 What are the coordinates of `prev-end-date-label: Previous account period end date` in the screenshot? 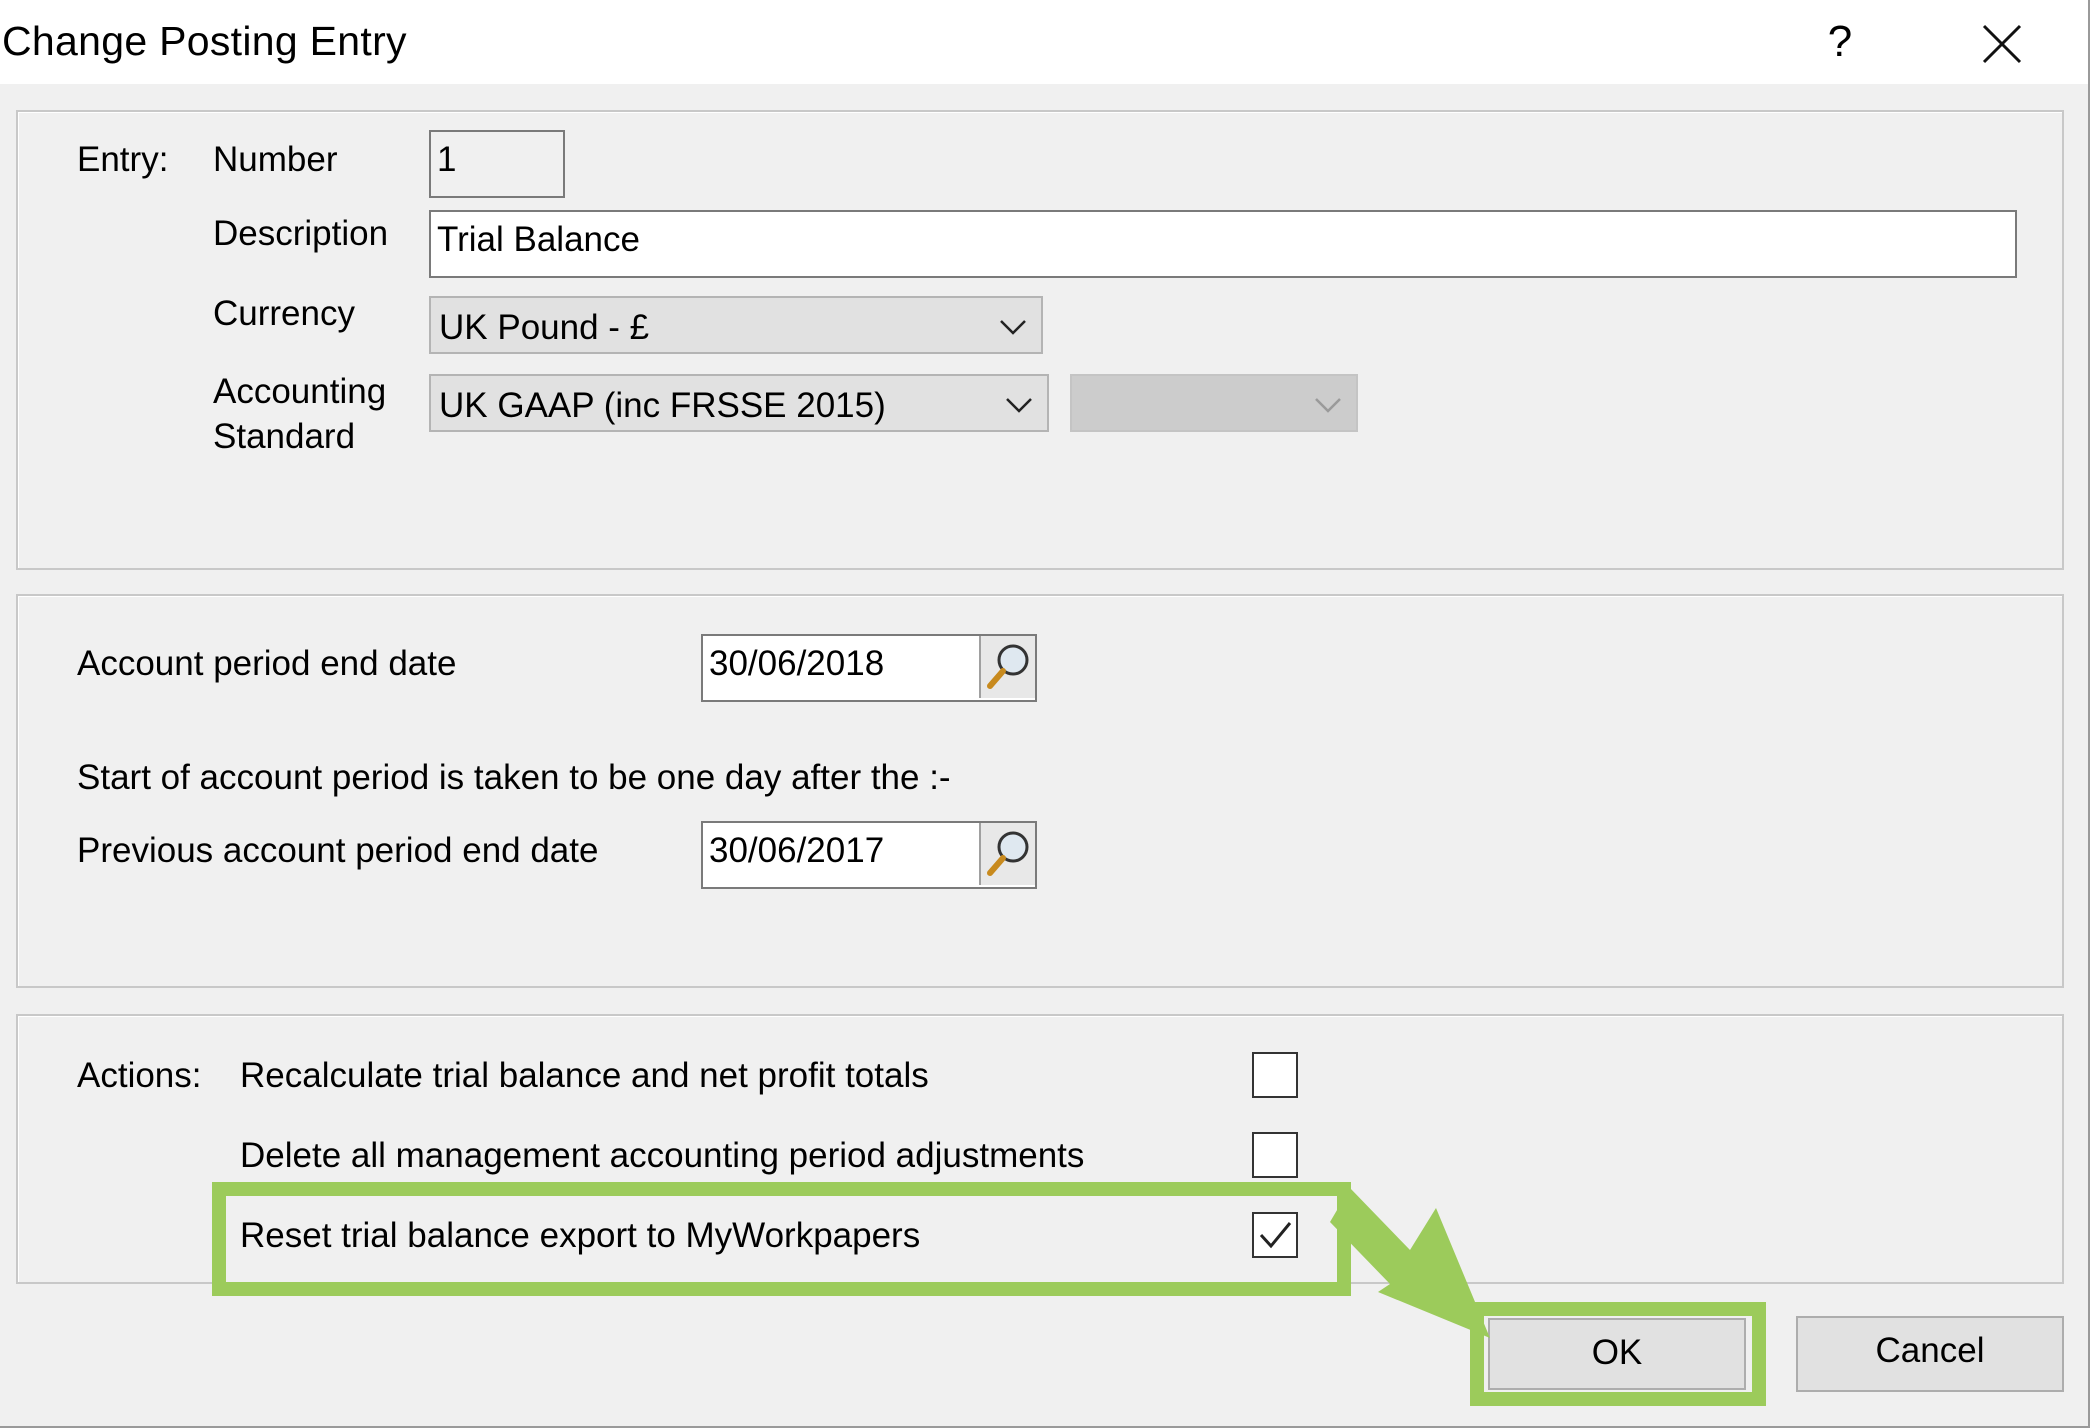 It's located at (338, 850).